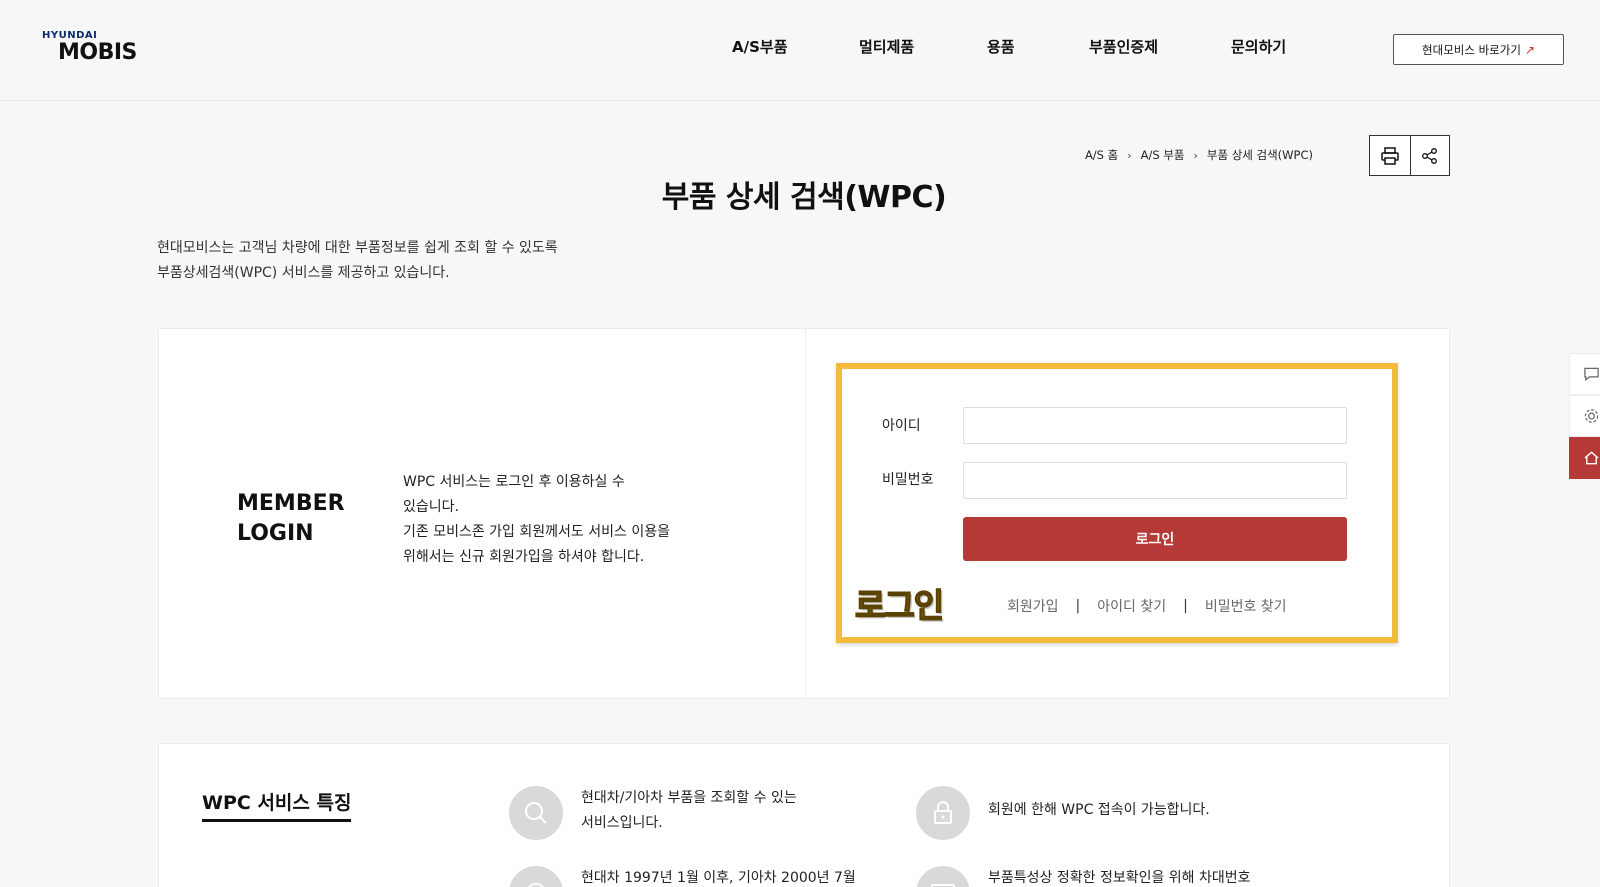 This screenshot has width=1600, height=887. I want to click on id-label: 아이디, so click(901, 426).